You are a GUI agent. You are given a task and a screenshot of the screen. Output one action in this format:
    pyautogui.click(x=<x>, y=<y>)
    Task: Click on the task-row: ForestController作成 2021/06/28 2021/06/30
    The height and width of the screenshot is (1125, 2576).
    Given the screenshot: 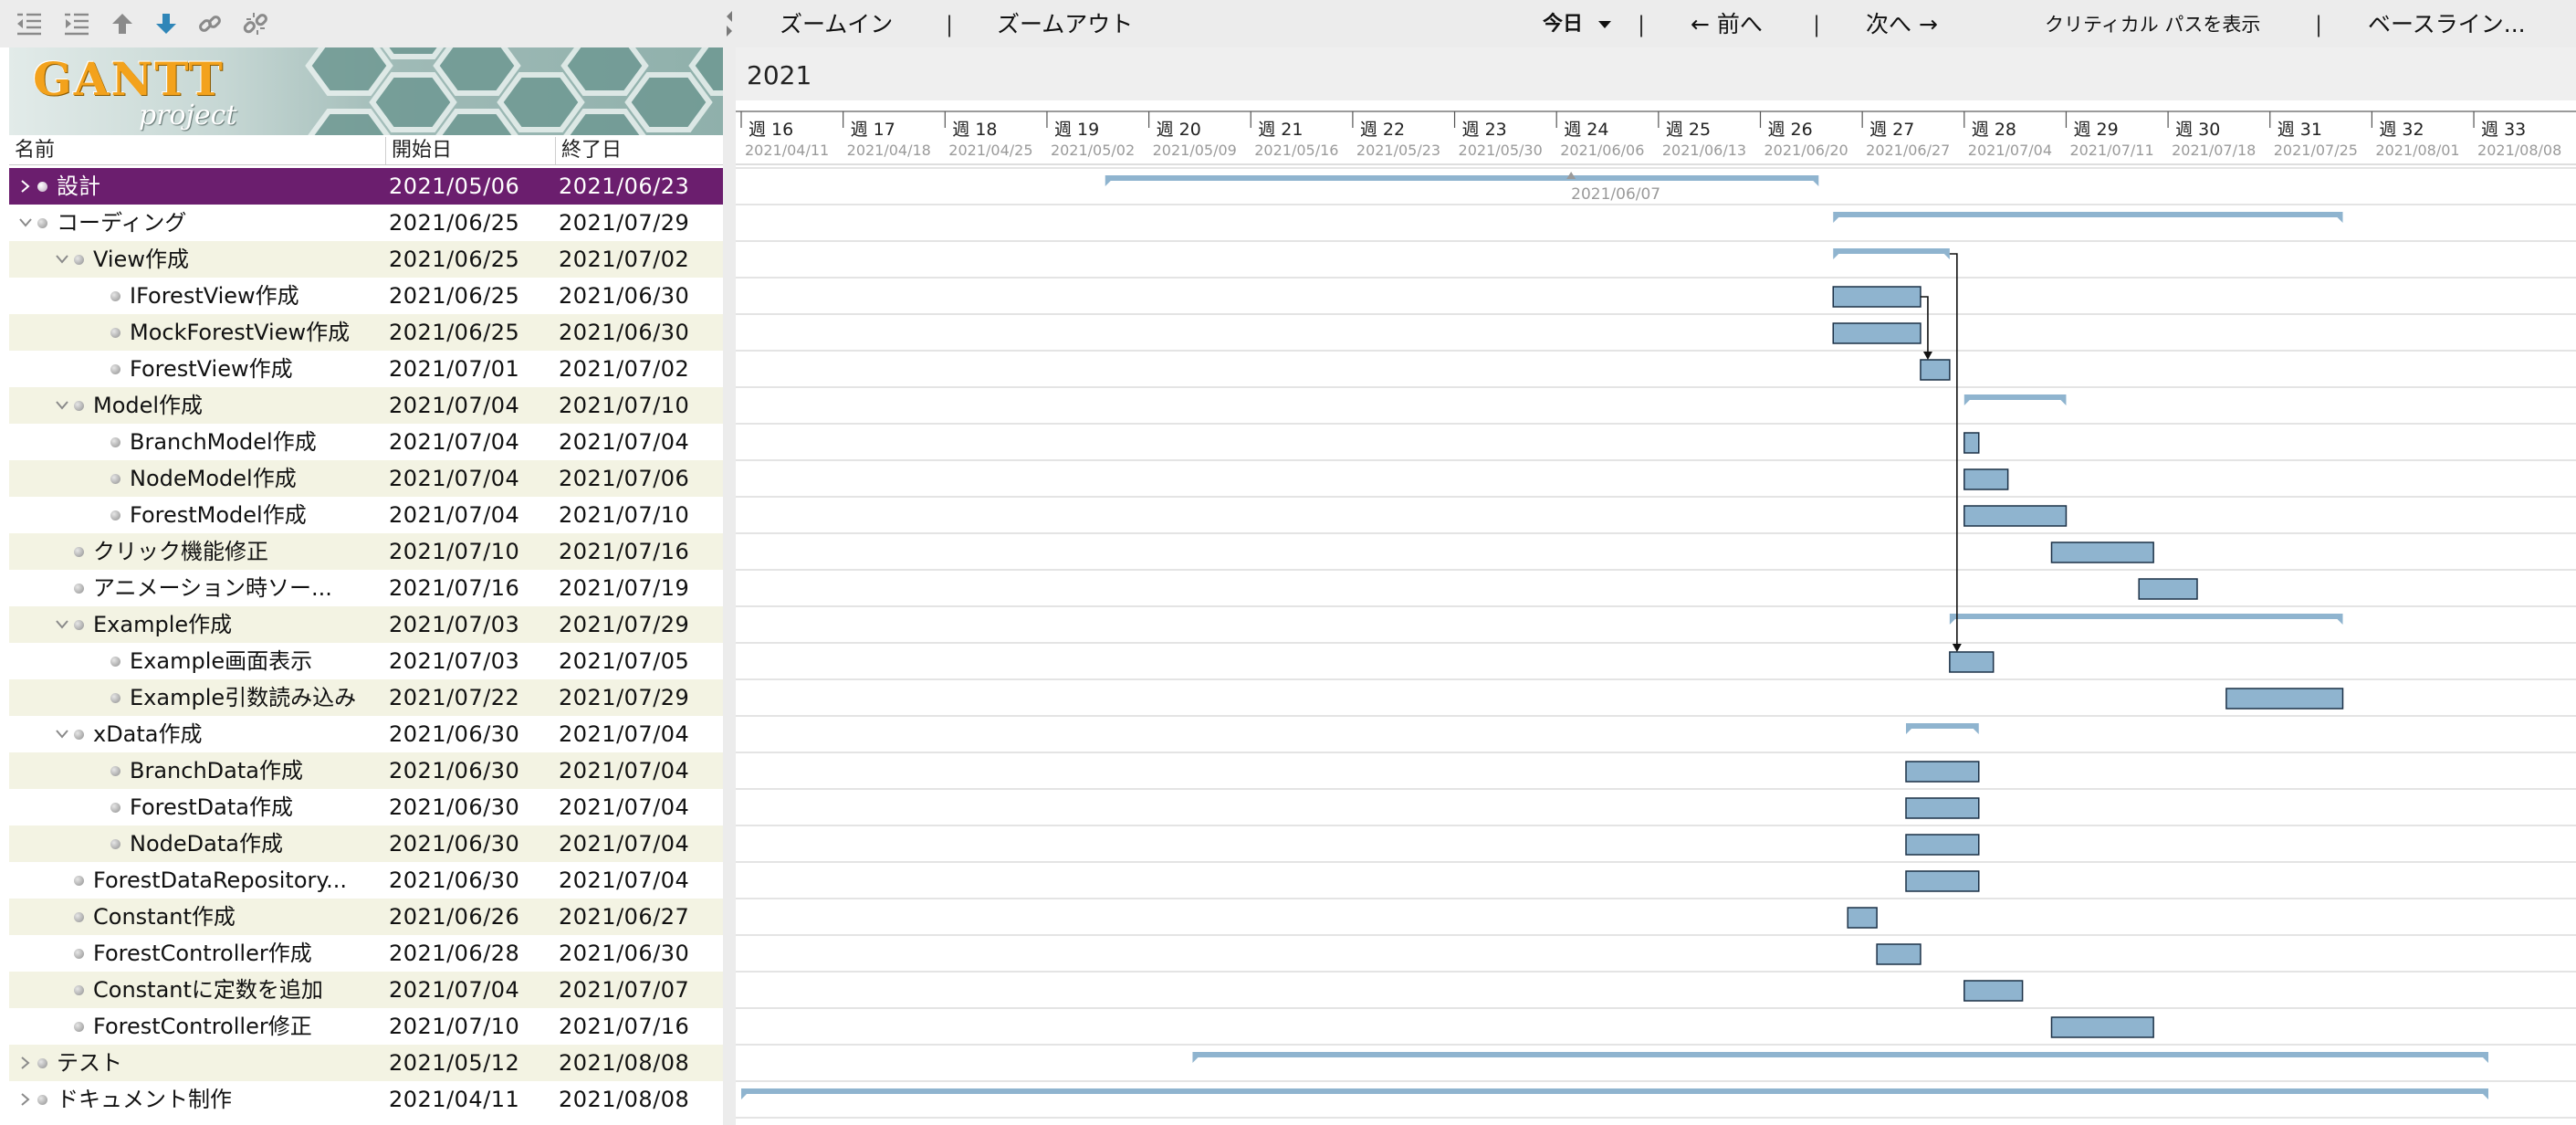 What is the action you would take?
    pyautogui.click(x=366, y=953)
    